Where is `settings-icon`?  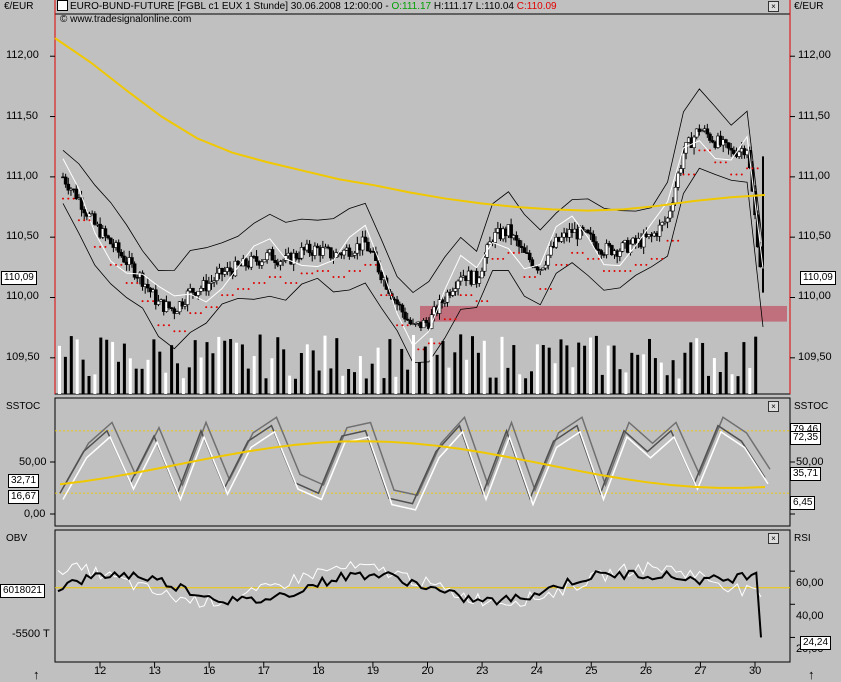
settings-icon is located at coordinates (62, 5).